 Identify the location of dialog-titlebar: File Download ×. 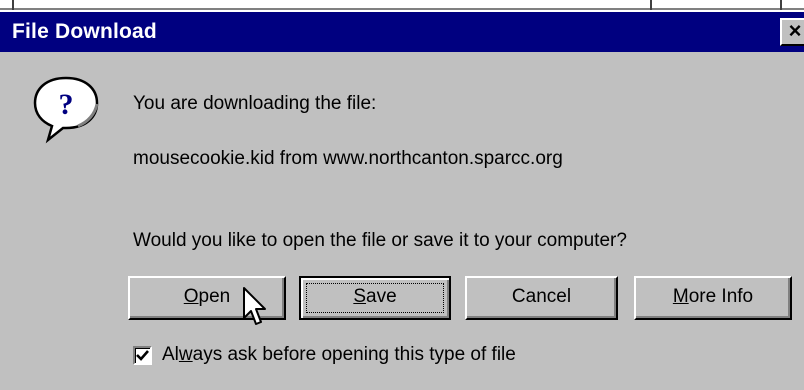
(402, 32).